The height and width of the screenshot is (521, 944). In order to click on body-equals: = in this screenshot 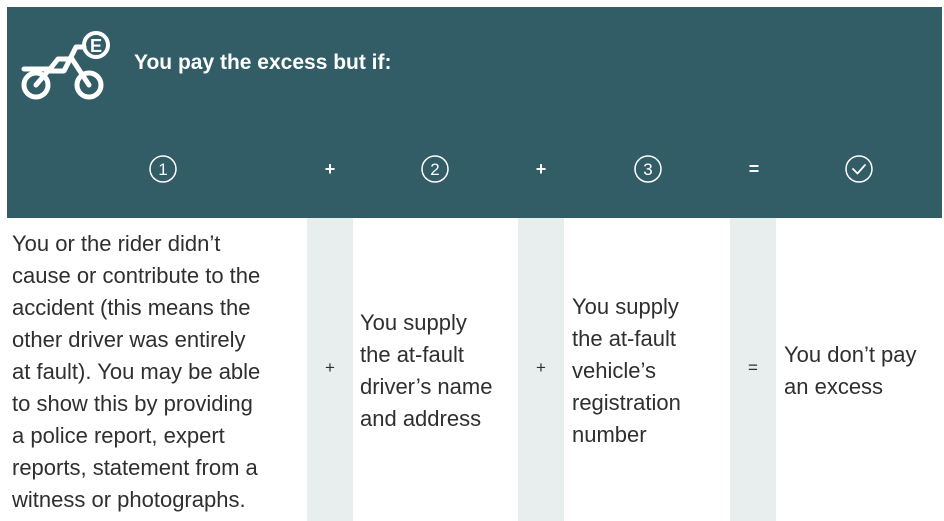, I will do `click(753, 367)`.